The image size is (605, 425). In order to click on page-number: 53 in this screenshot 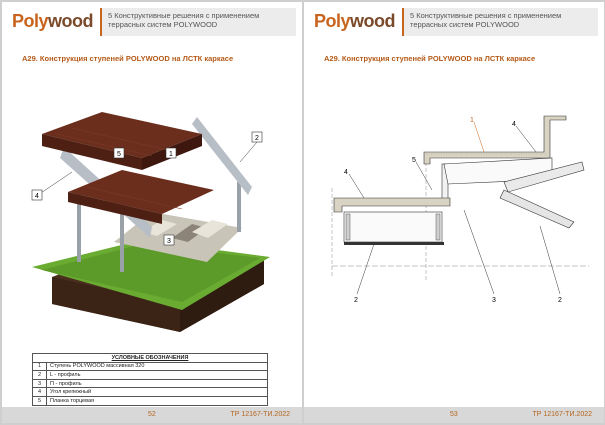, I will do `click(454, 414)`.